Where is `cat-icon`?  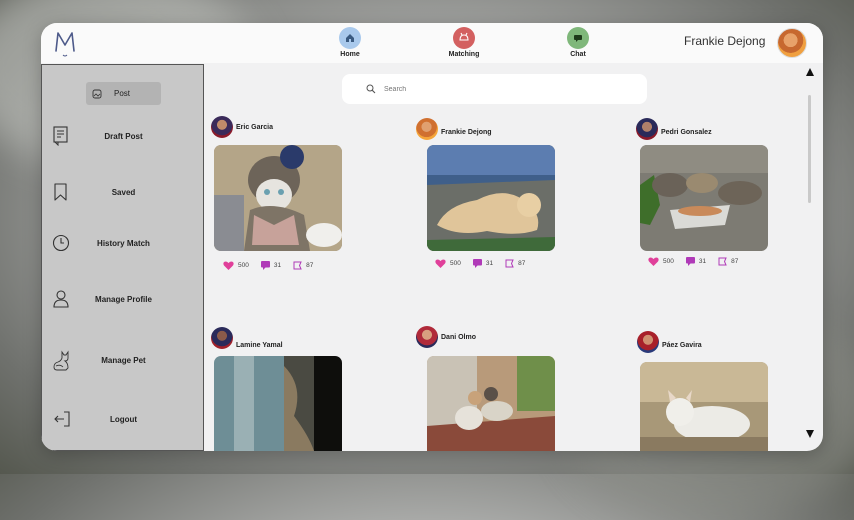
cat-icon is located at coordinates (61, 360).